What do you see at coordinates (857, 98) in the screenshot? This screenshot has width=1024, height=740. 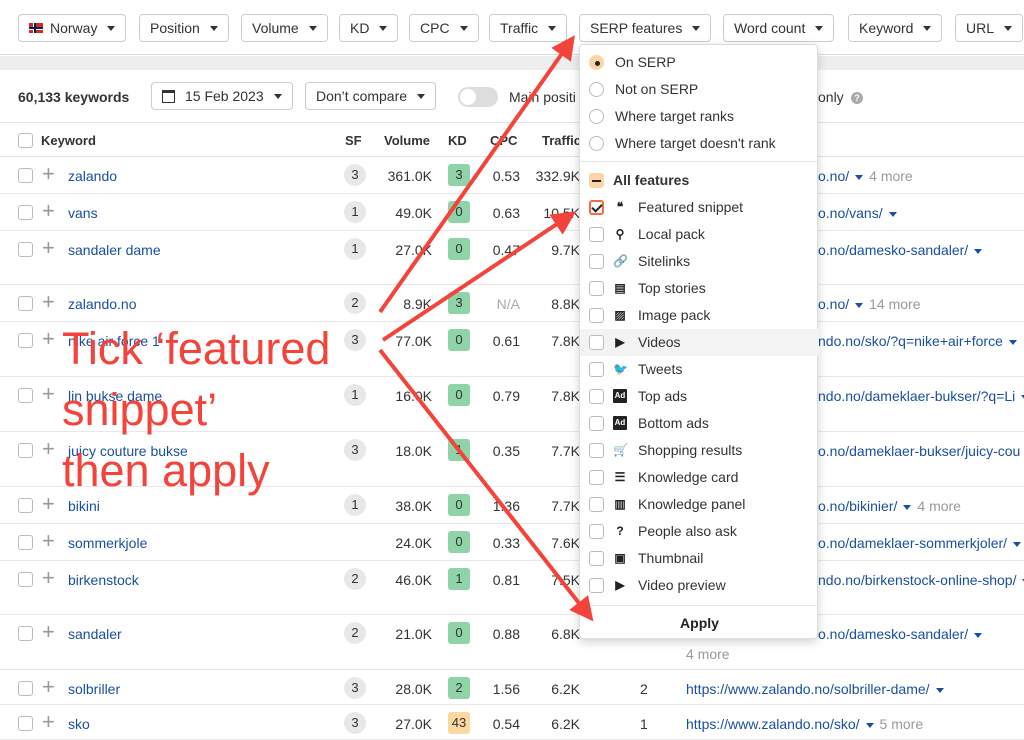 I see `help-icon: ?` at bounding box center [857, 98].